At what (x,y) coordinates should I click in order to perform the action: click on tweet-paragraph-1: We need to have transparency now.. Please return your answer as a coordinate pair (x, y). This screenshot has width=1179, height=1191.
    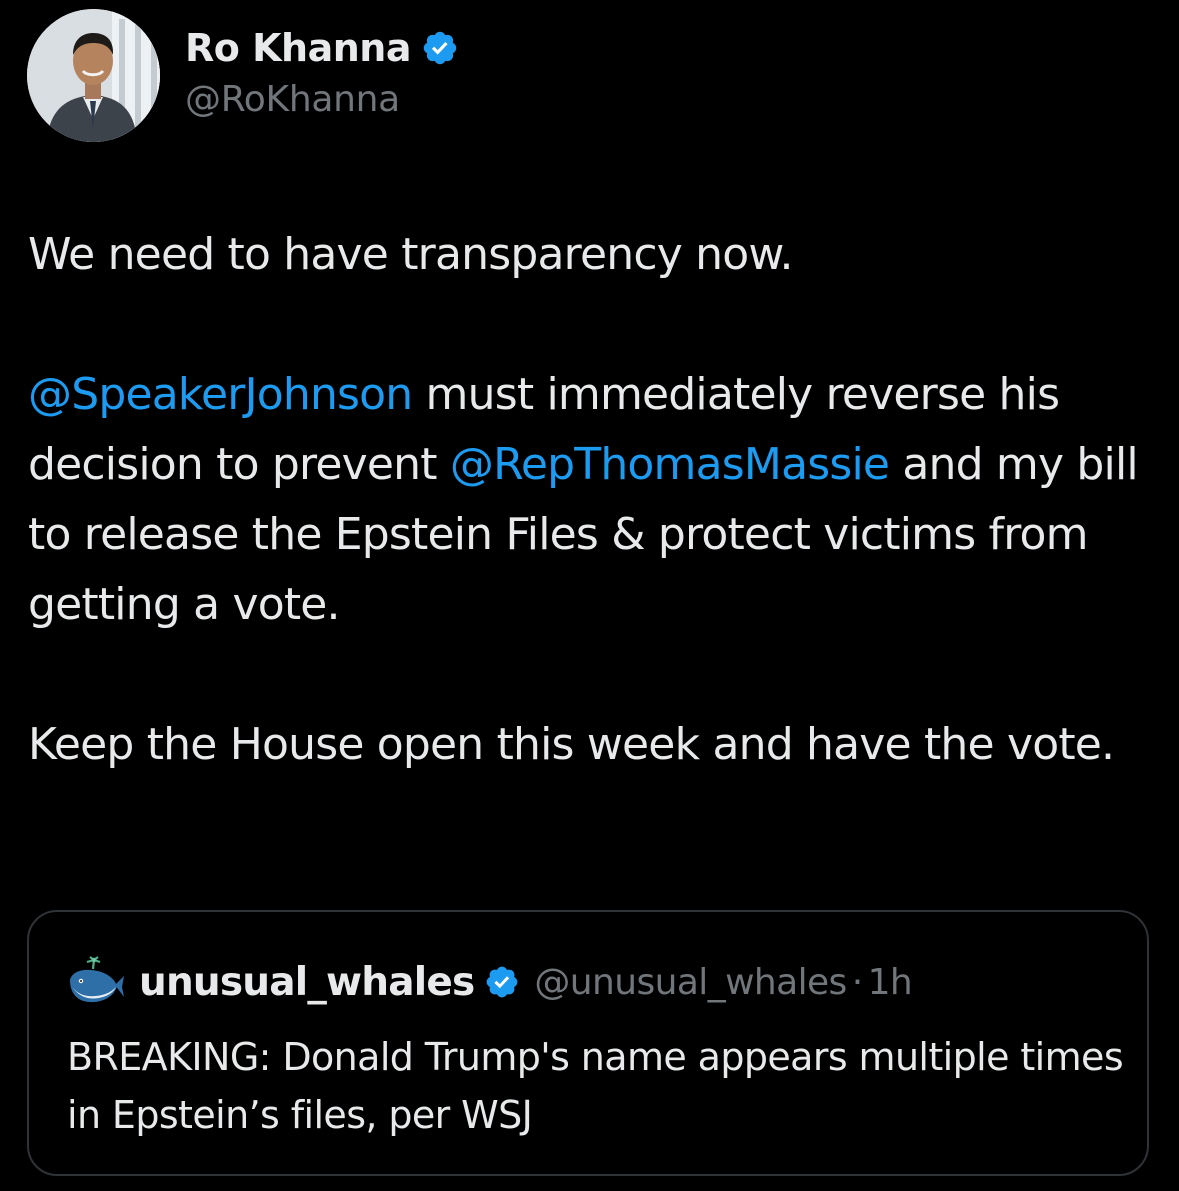
    Looking at the image, I should click on (410, 254).